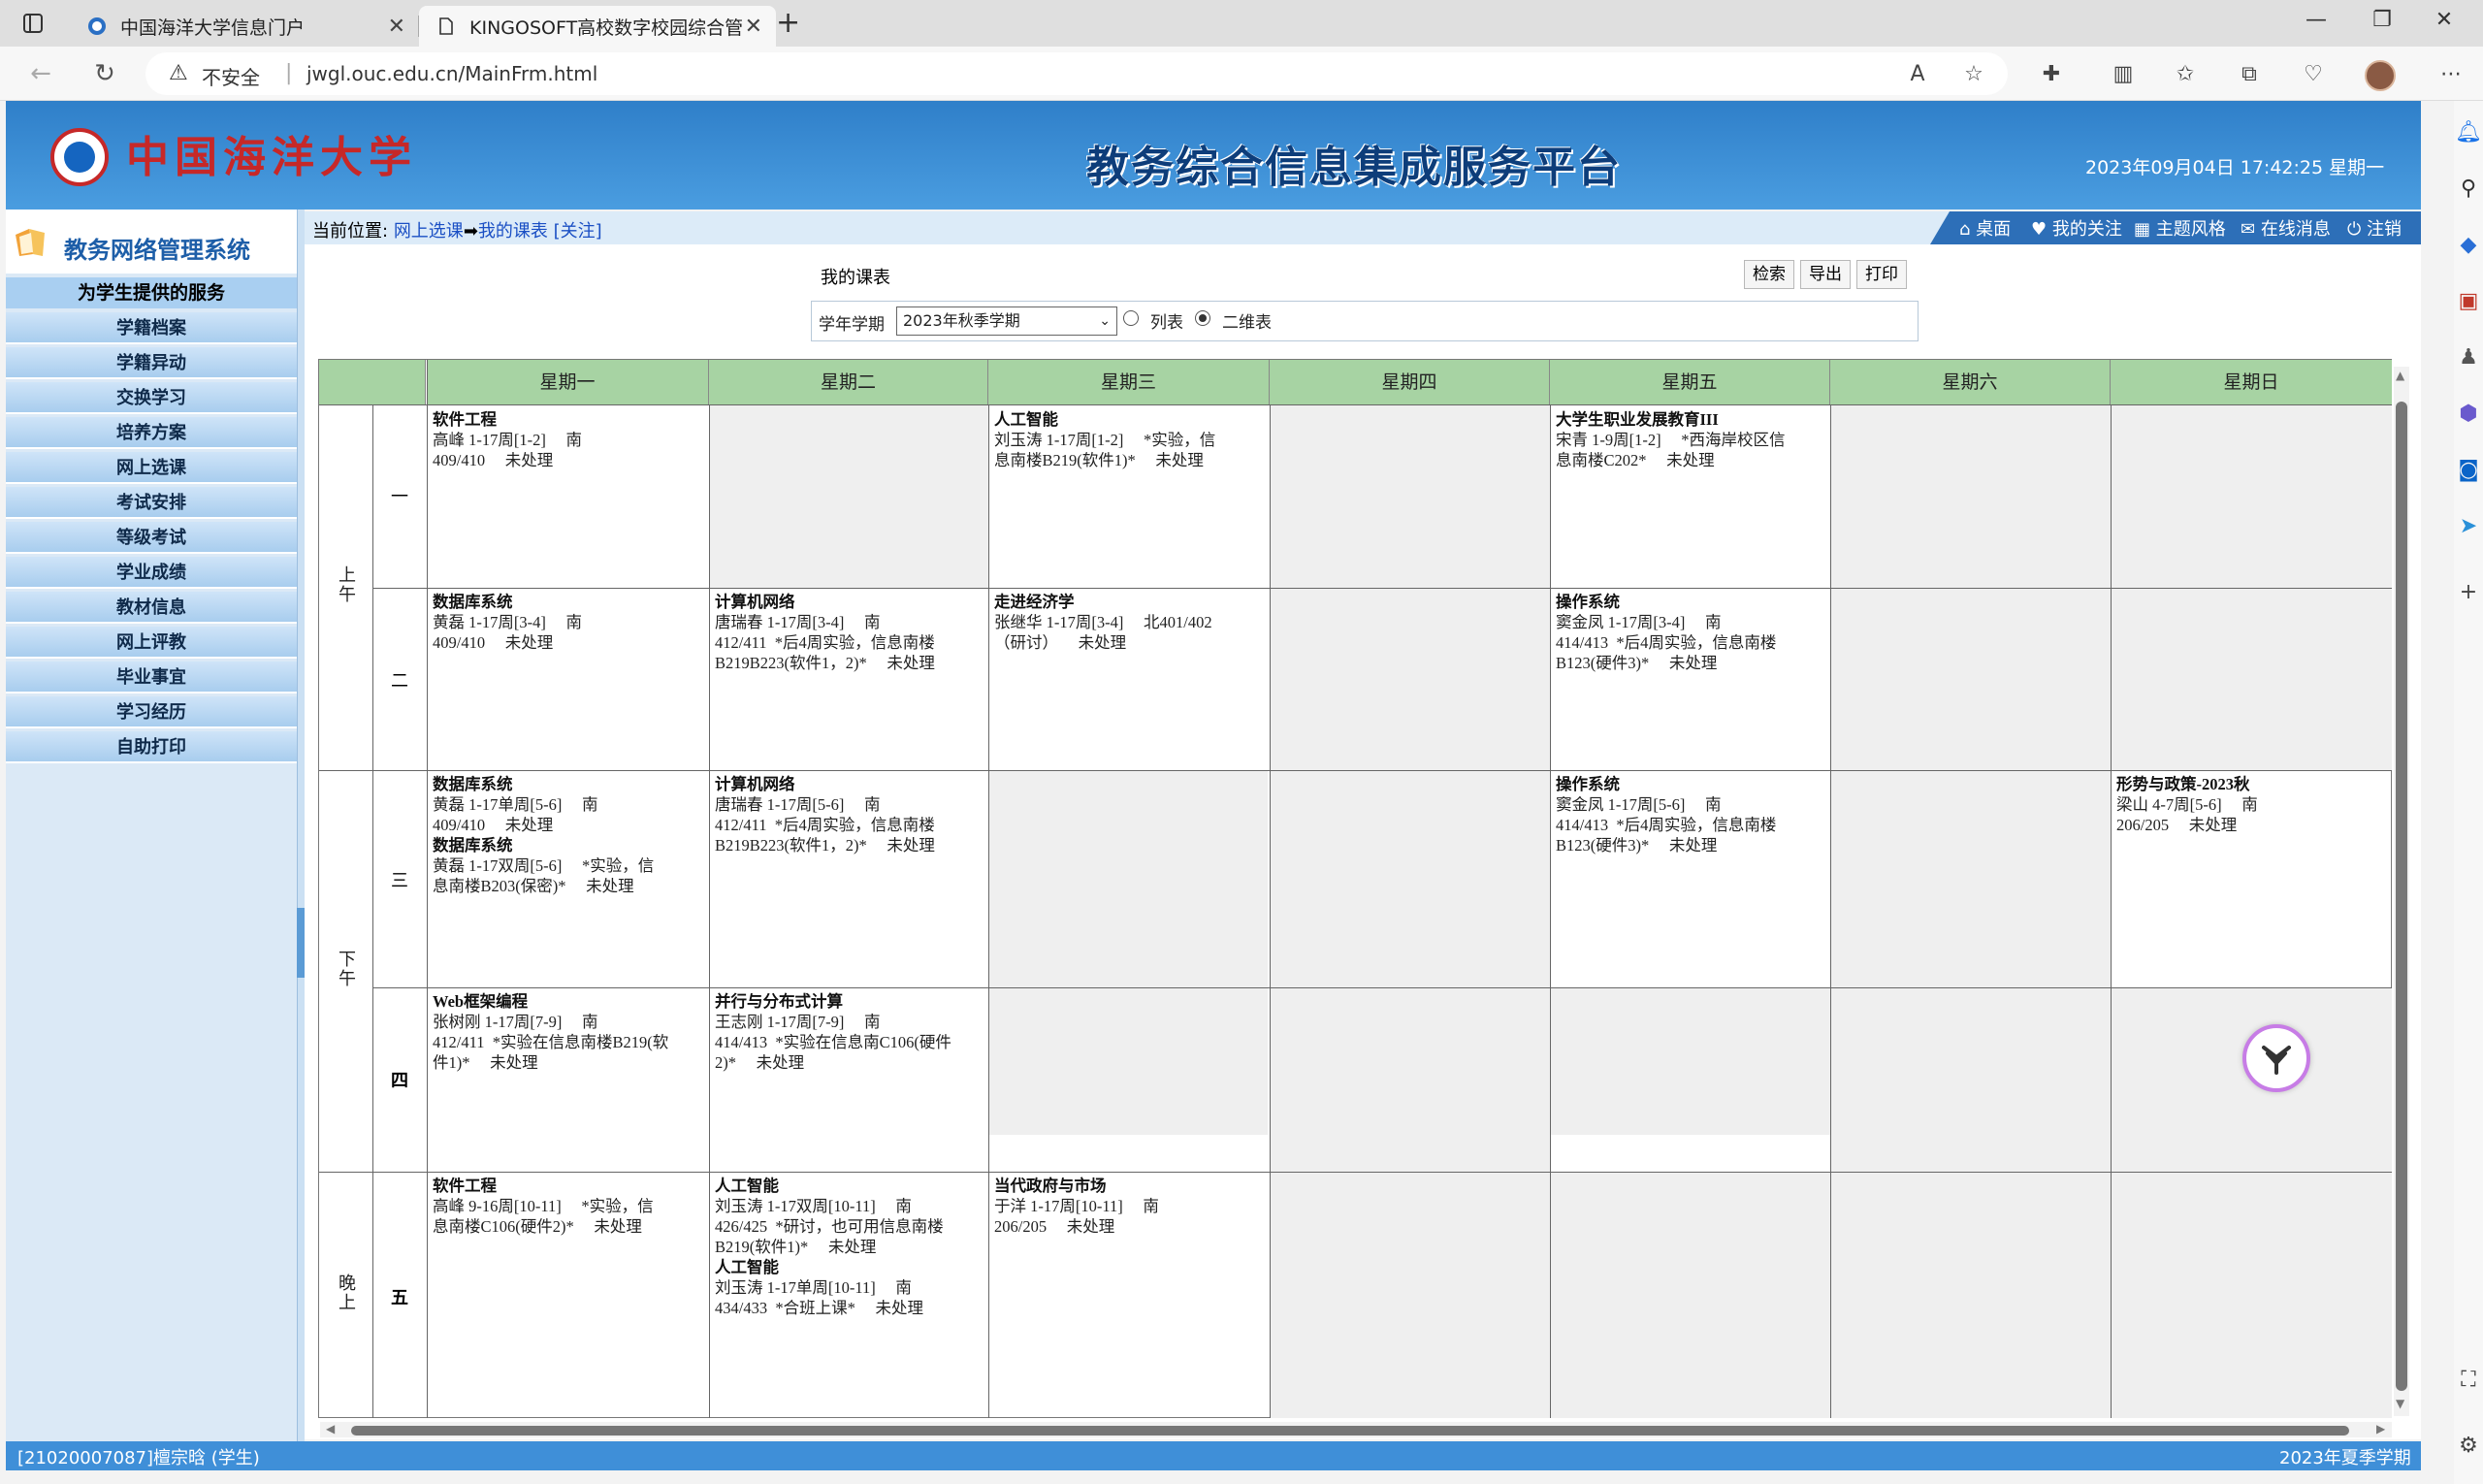 The image size is (2483, 1484). What do you see at coordinates (2451, 74) in the screenshot?
I see `more-icon: ⋯` at bounding box center [2451, 74].